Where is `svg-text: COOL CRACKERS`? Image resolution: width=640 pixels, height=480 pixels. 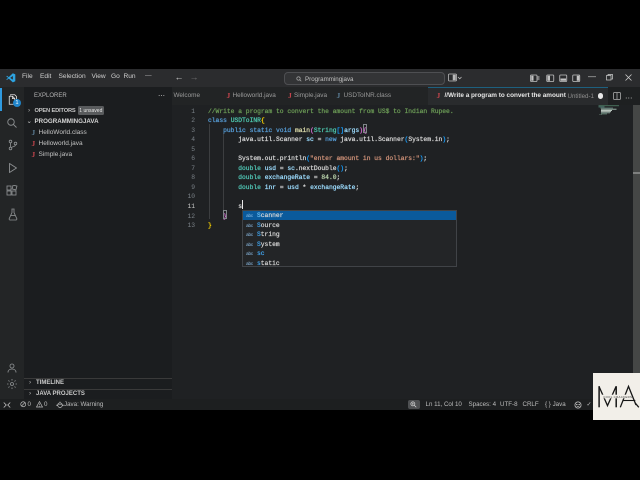 svg-text: COOL CRACKERS is located at coordinates (617, 396).